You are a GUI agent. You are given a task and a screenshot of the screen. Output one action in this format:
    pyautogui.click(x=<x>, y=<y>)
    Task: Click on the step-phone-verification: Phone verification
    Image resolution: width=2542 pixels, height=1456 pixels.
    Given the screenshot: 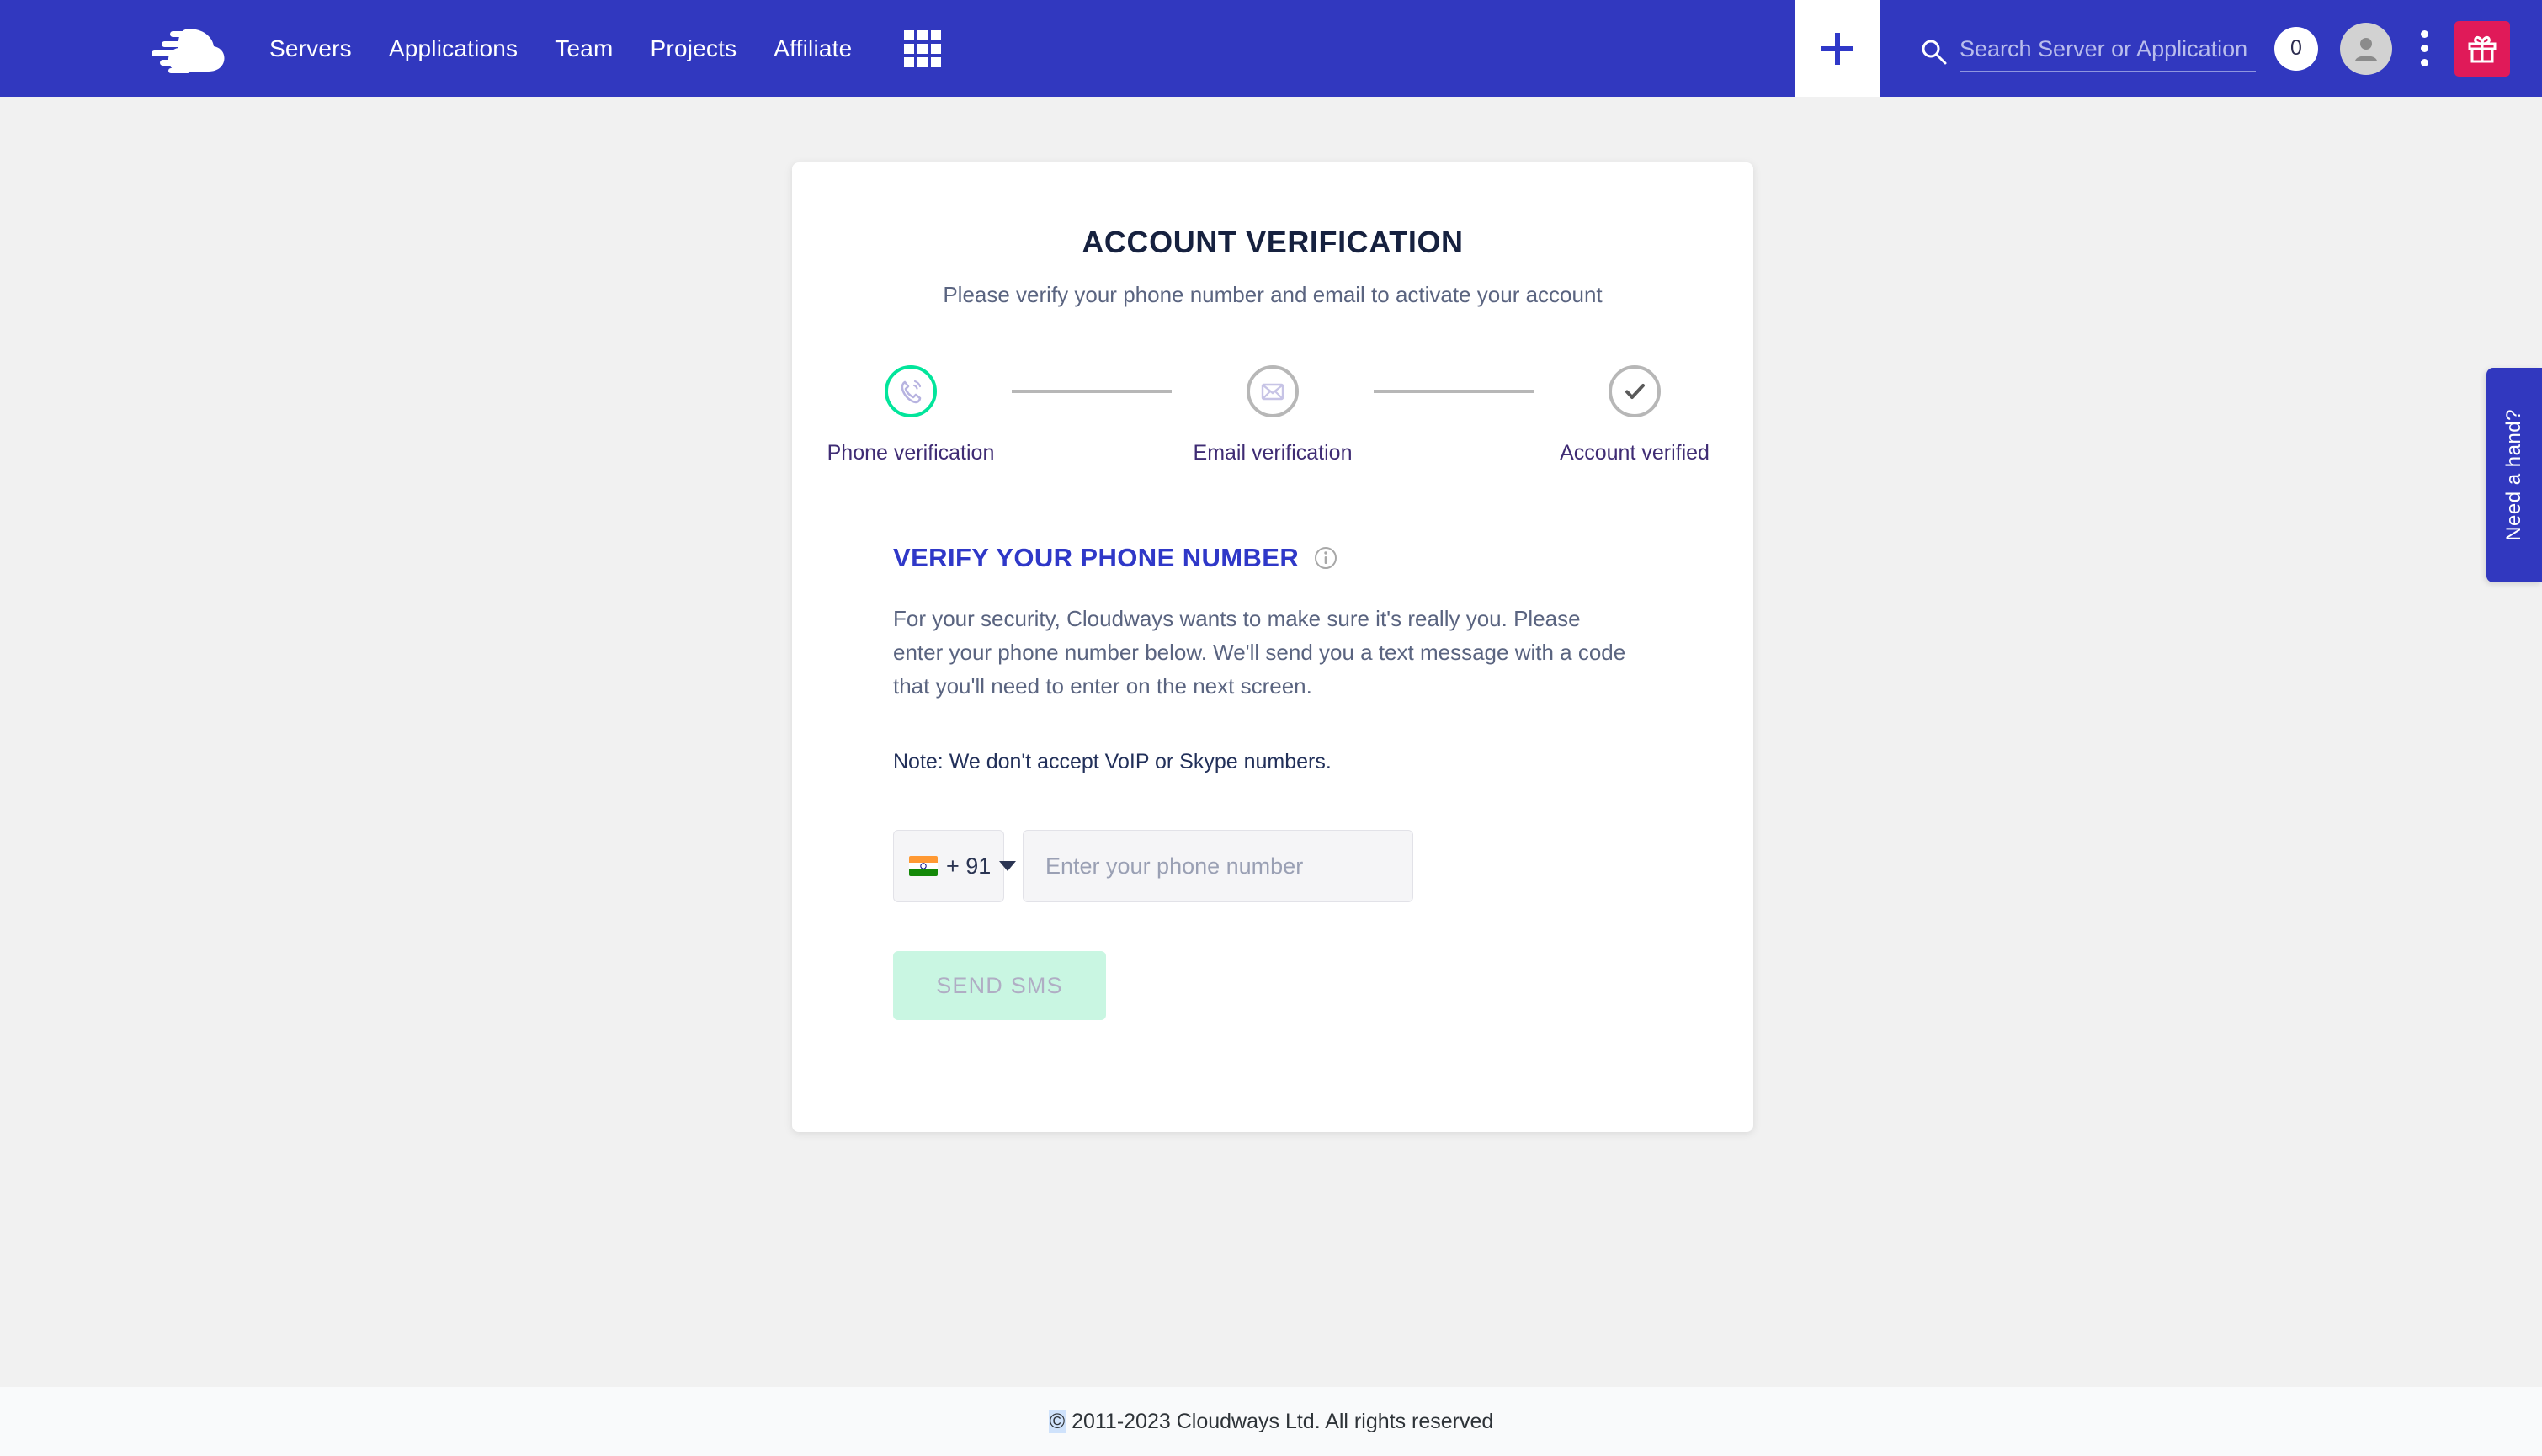 What is the action you would take?
    pyautogui.click(x=911, y=415)
    